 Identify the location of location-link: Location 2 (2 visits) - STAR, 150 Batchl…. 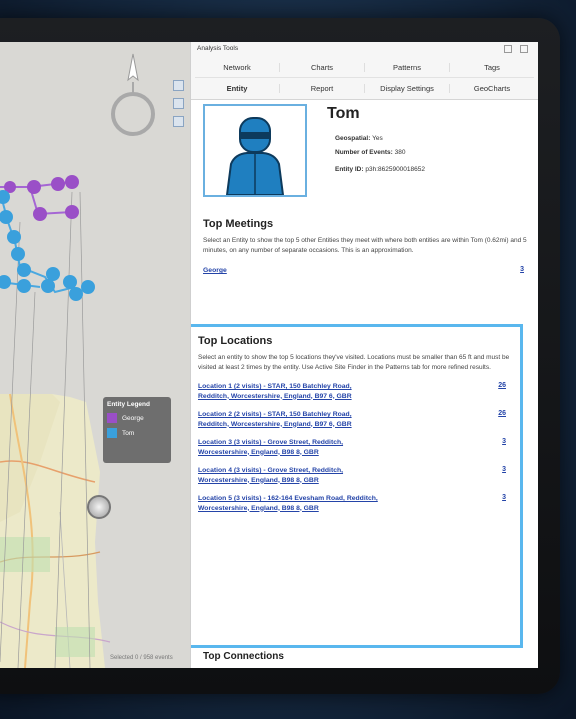
(288, 419).